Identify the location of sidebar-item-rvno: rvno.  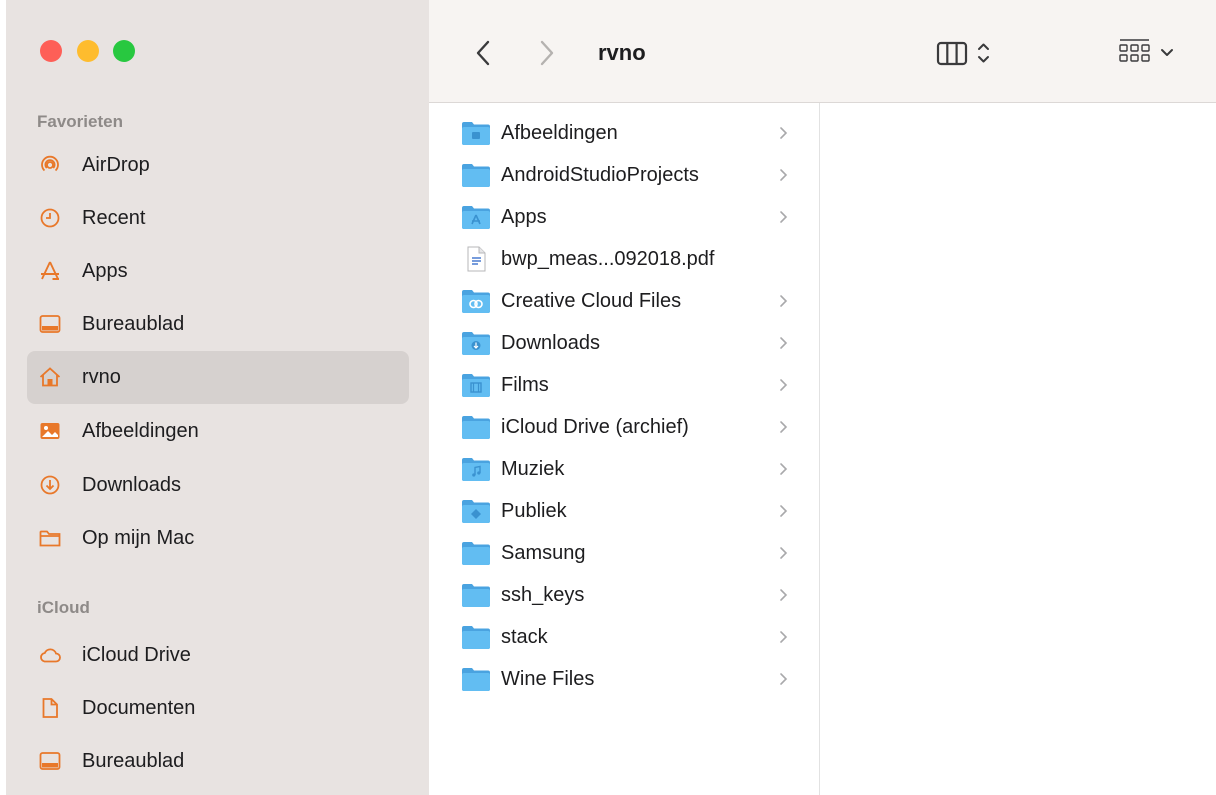
(218, 377).